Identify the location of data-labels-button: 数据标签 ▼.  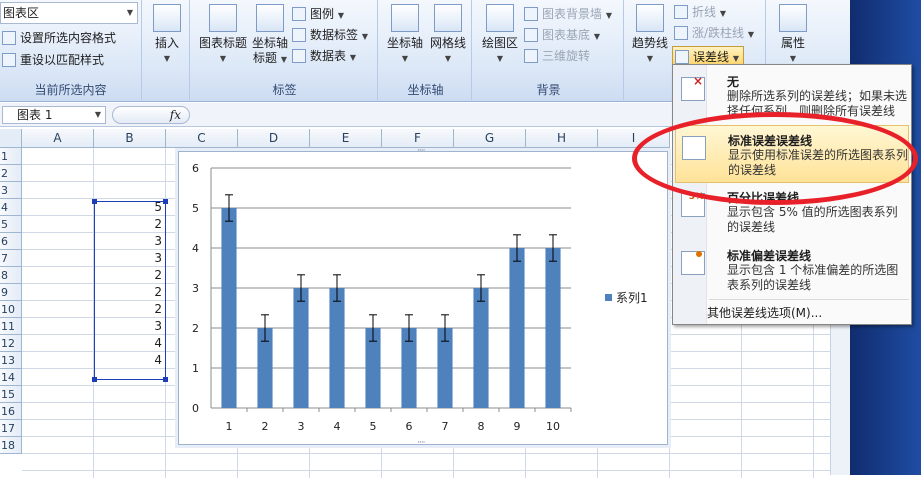
(329, 35).